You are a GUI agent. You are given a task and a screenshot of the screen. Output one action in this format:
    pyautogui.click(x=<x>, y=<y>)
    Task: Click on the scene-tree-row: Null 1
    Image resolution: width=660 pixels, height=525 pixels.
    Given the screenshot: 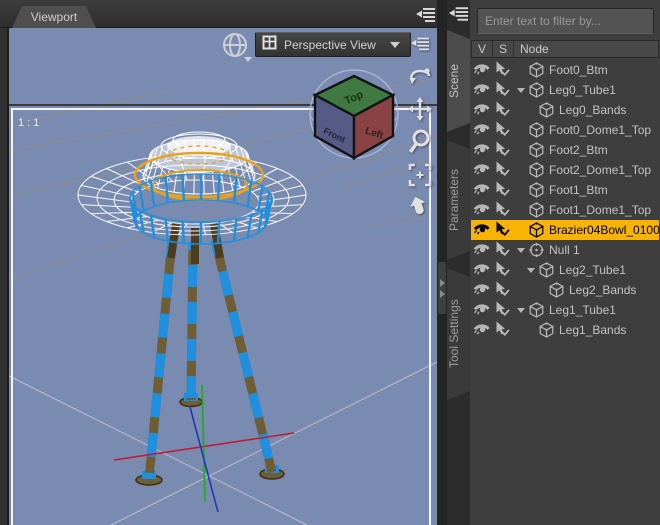 What is the action you would take?
    pyautogui.click(x=565, y=250)
    